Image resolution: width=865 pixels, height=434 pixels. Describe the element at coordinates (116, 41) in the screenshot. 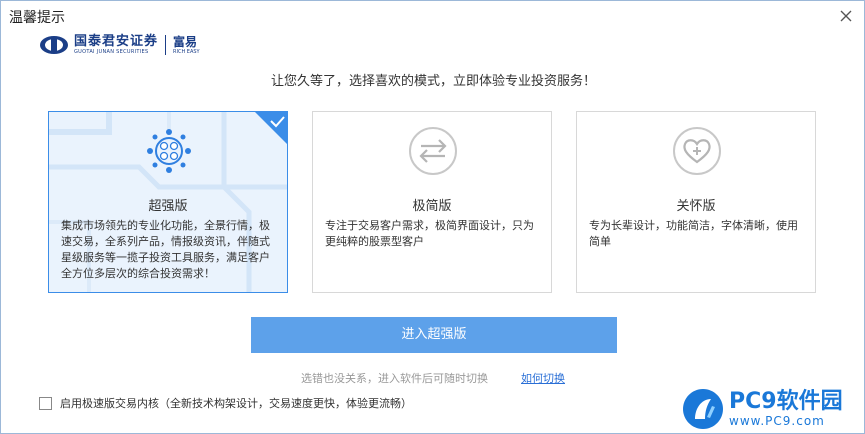

I see `brand-name-cn: 国泰君安证券` at that location.